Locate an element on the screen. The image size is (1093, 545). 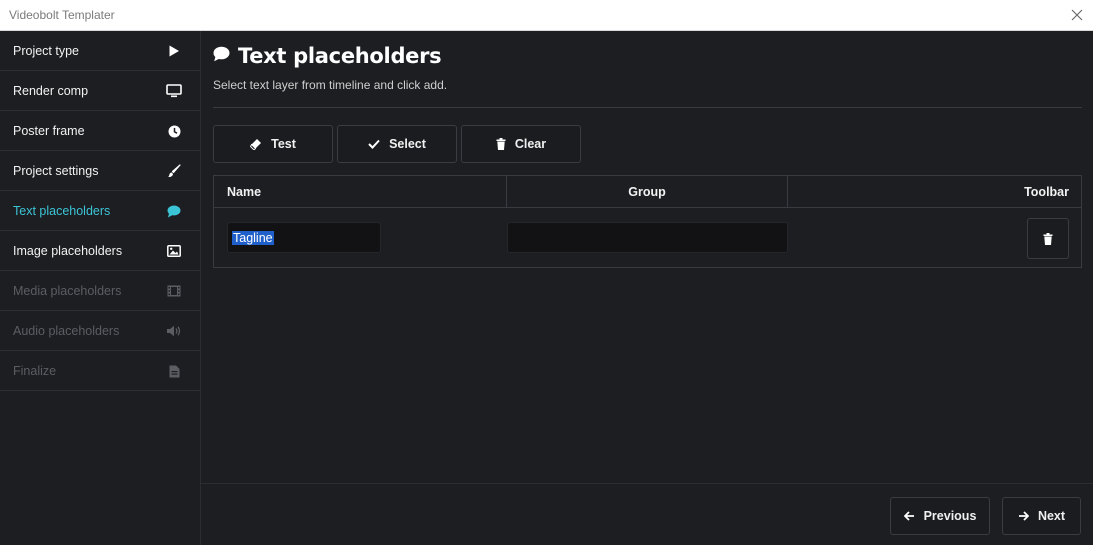
delete-row-button is located at coordinates (1048, 238).